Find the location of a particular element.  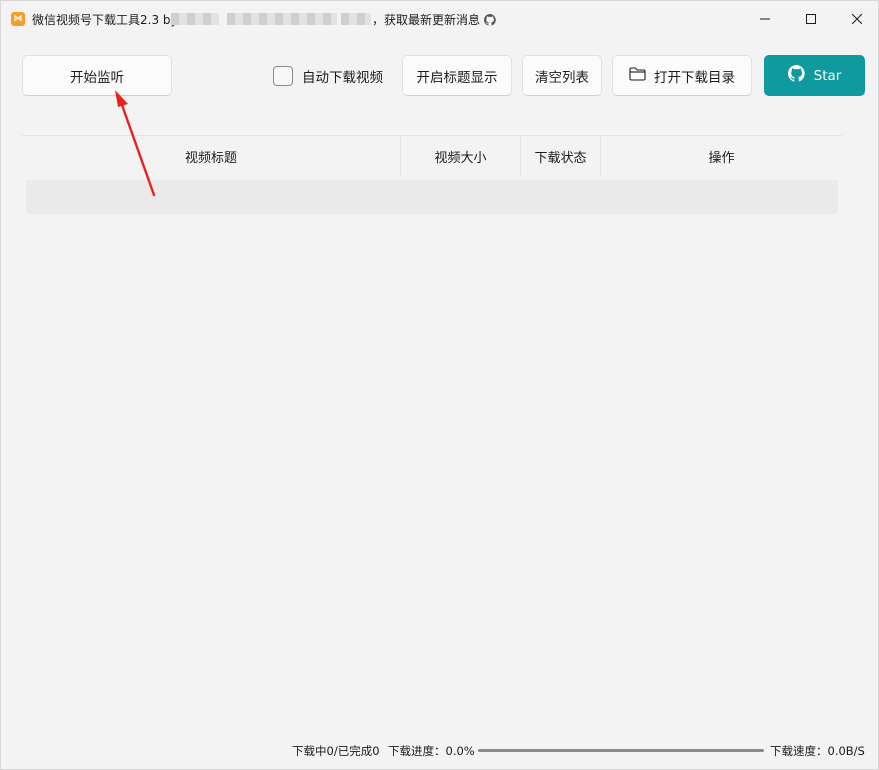

close-button is located at coordinates (856, 19).